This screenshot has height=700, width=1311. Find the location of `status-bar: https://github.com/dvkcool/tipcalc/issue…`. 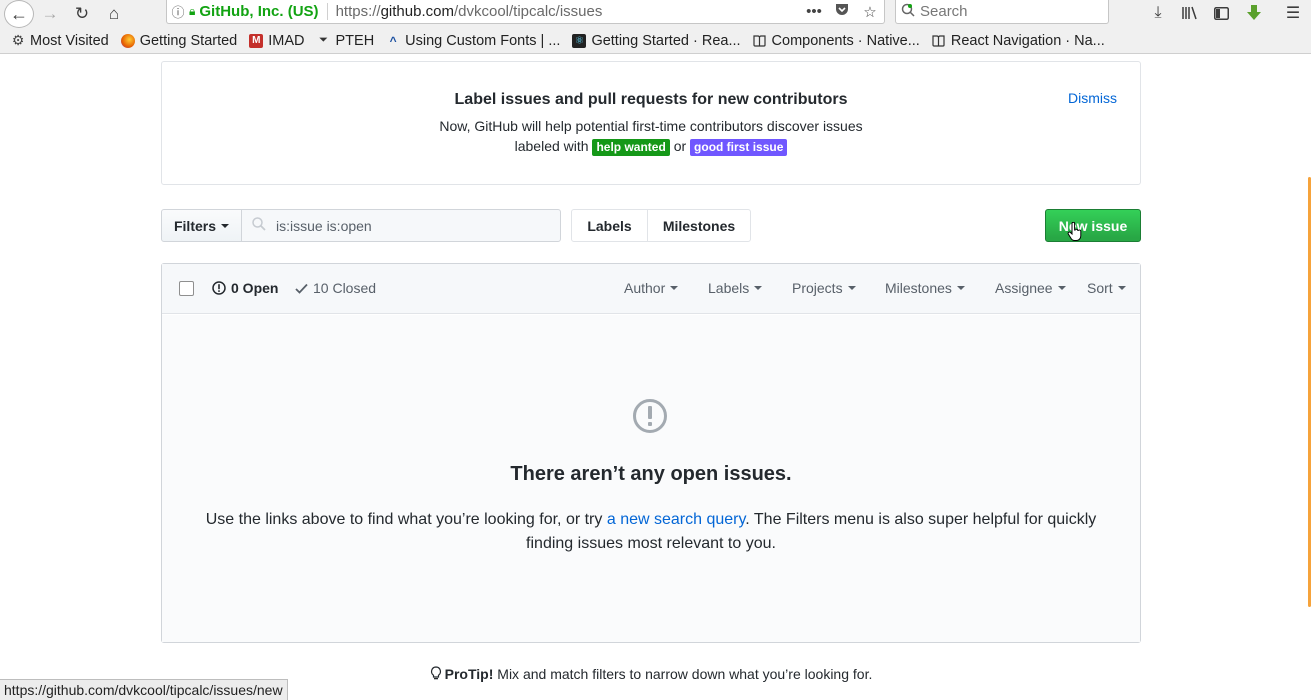

status-bar: https://github.com/dvkcool/tipcalc/issue… is located at coordinates (144, 689).